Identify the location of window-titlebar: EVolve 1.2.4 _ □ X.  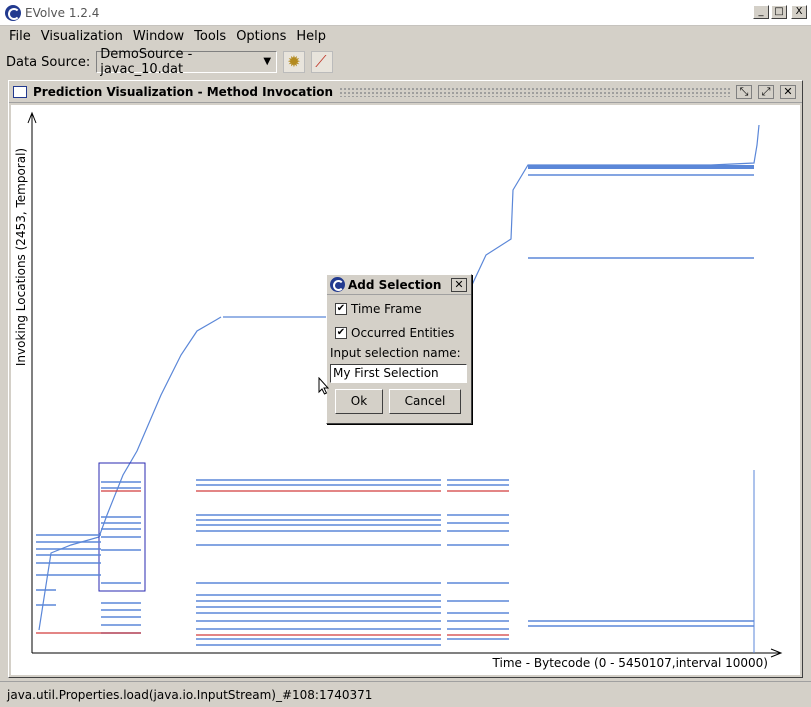
(405, 13).